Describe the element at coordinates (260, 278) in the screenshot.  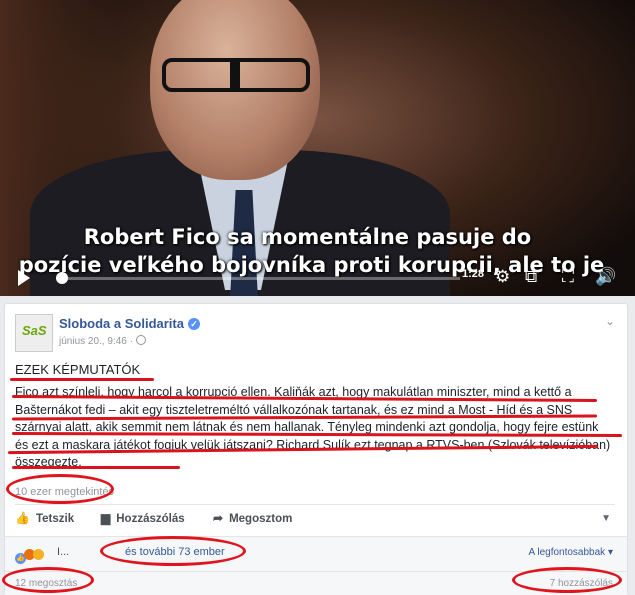
I see `video-progress-track` at that location.